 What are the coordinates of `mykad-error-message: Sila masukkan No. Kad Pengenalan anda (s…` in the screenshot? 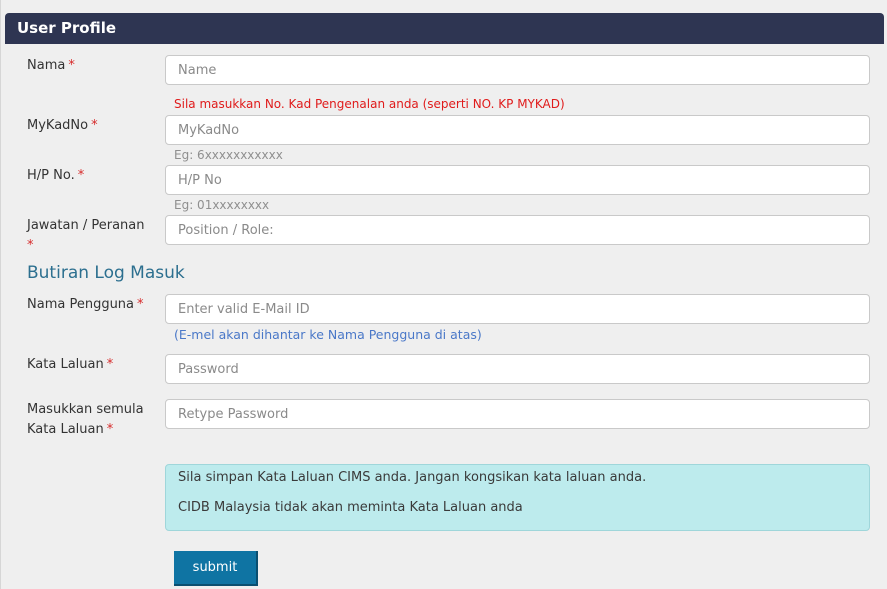 It's located at (369, 104).